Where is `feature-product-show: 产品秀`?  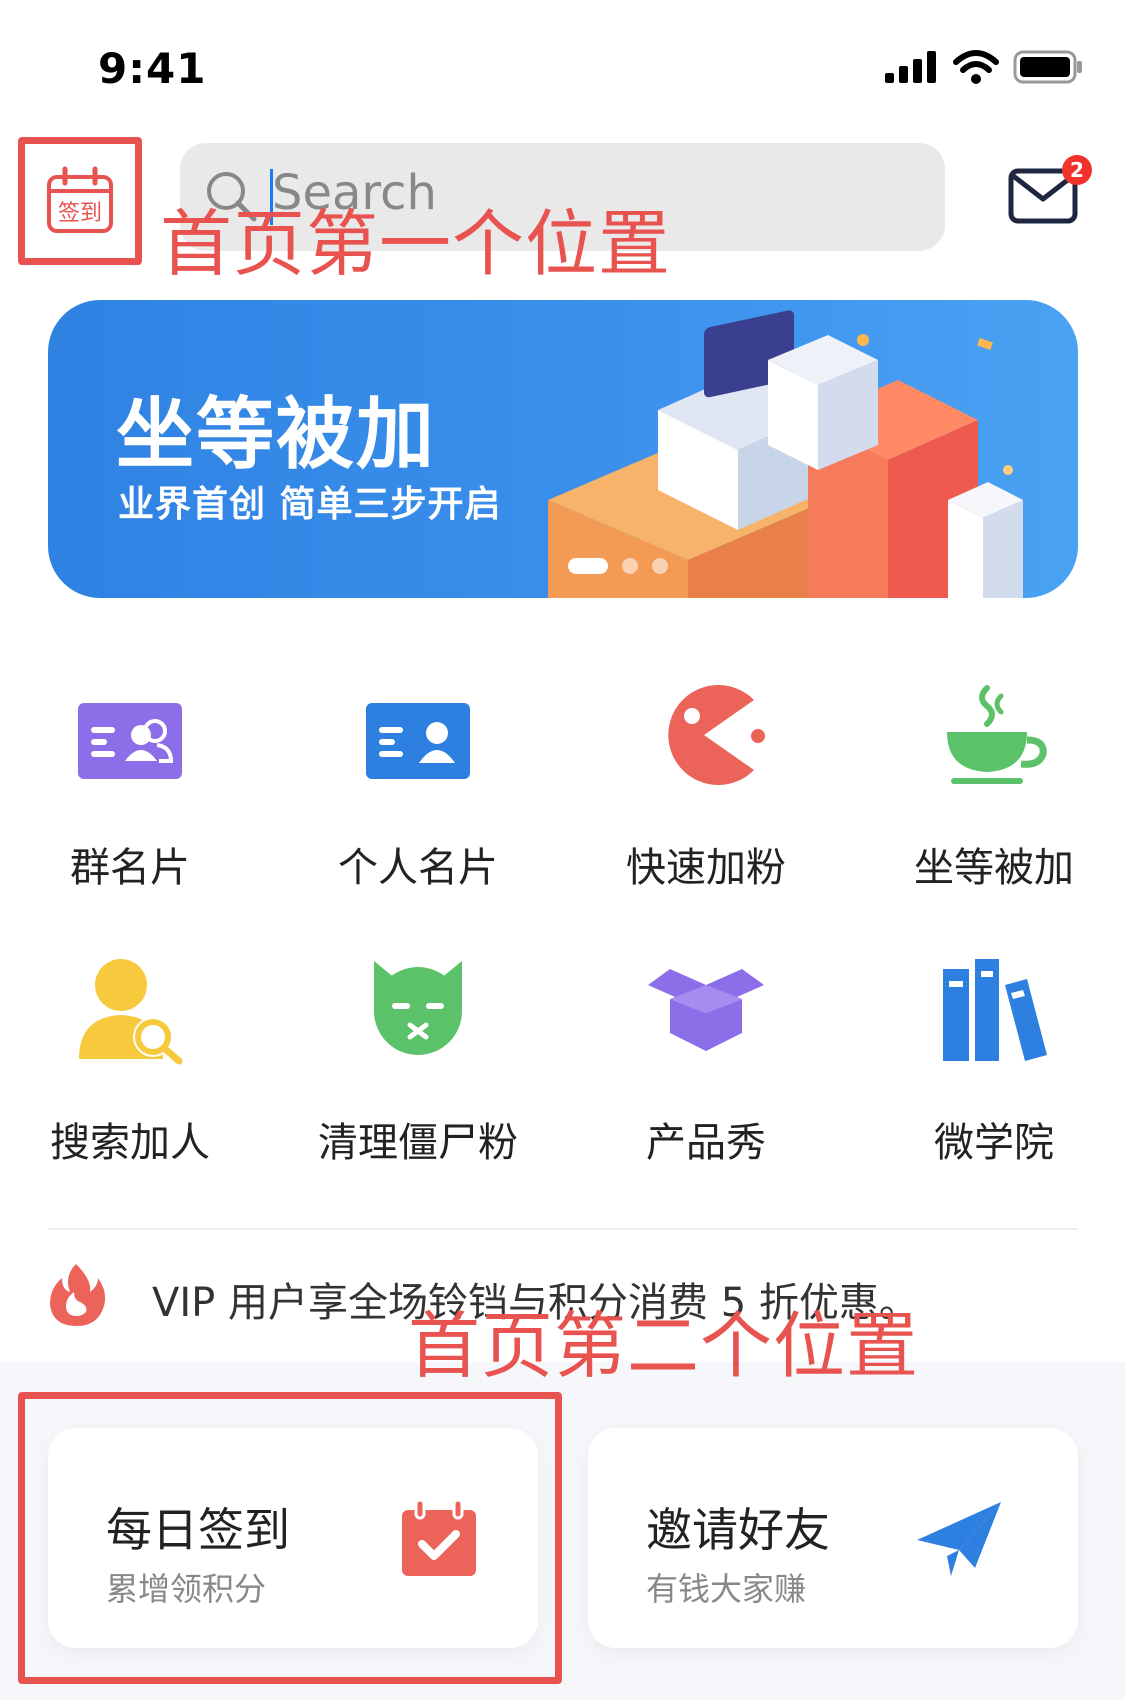 feature-product-show: 产品秀 is located at coordinates (706, 1060).